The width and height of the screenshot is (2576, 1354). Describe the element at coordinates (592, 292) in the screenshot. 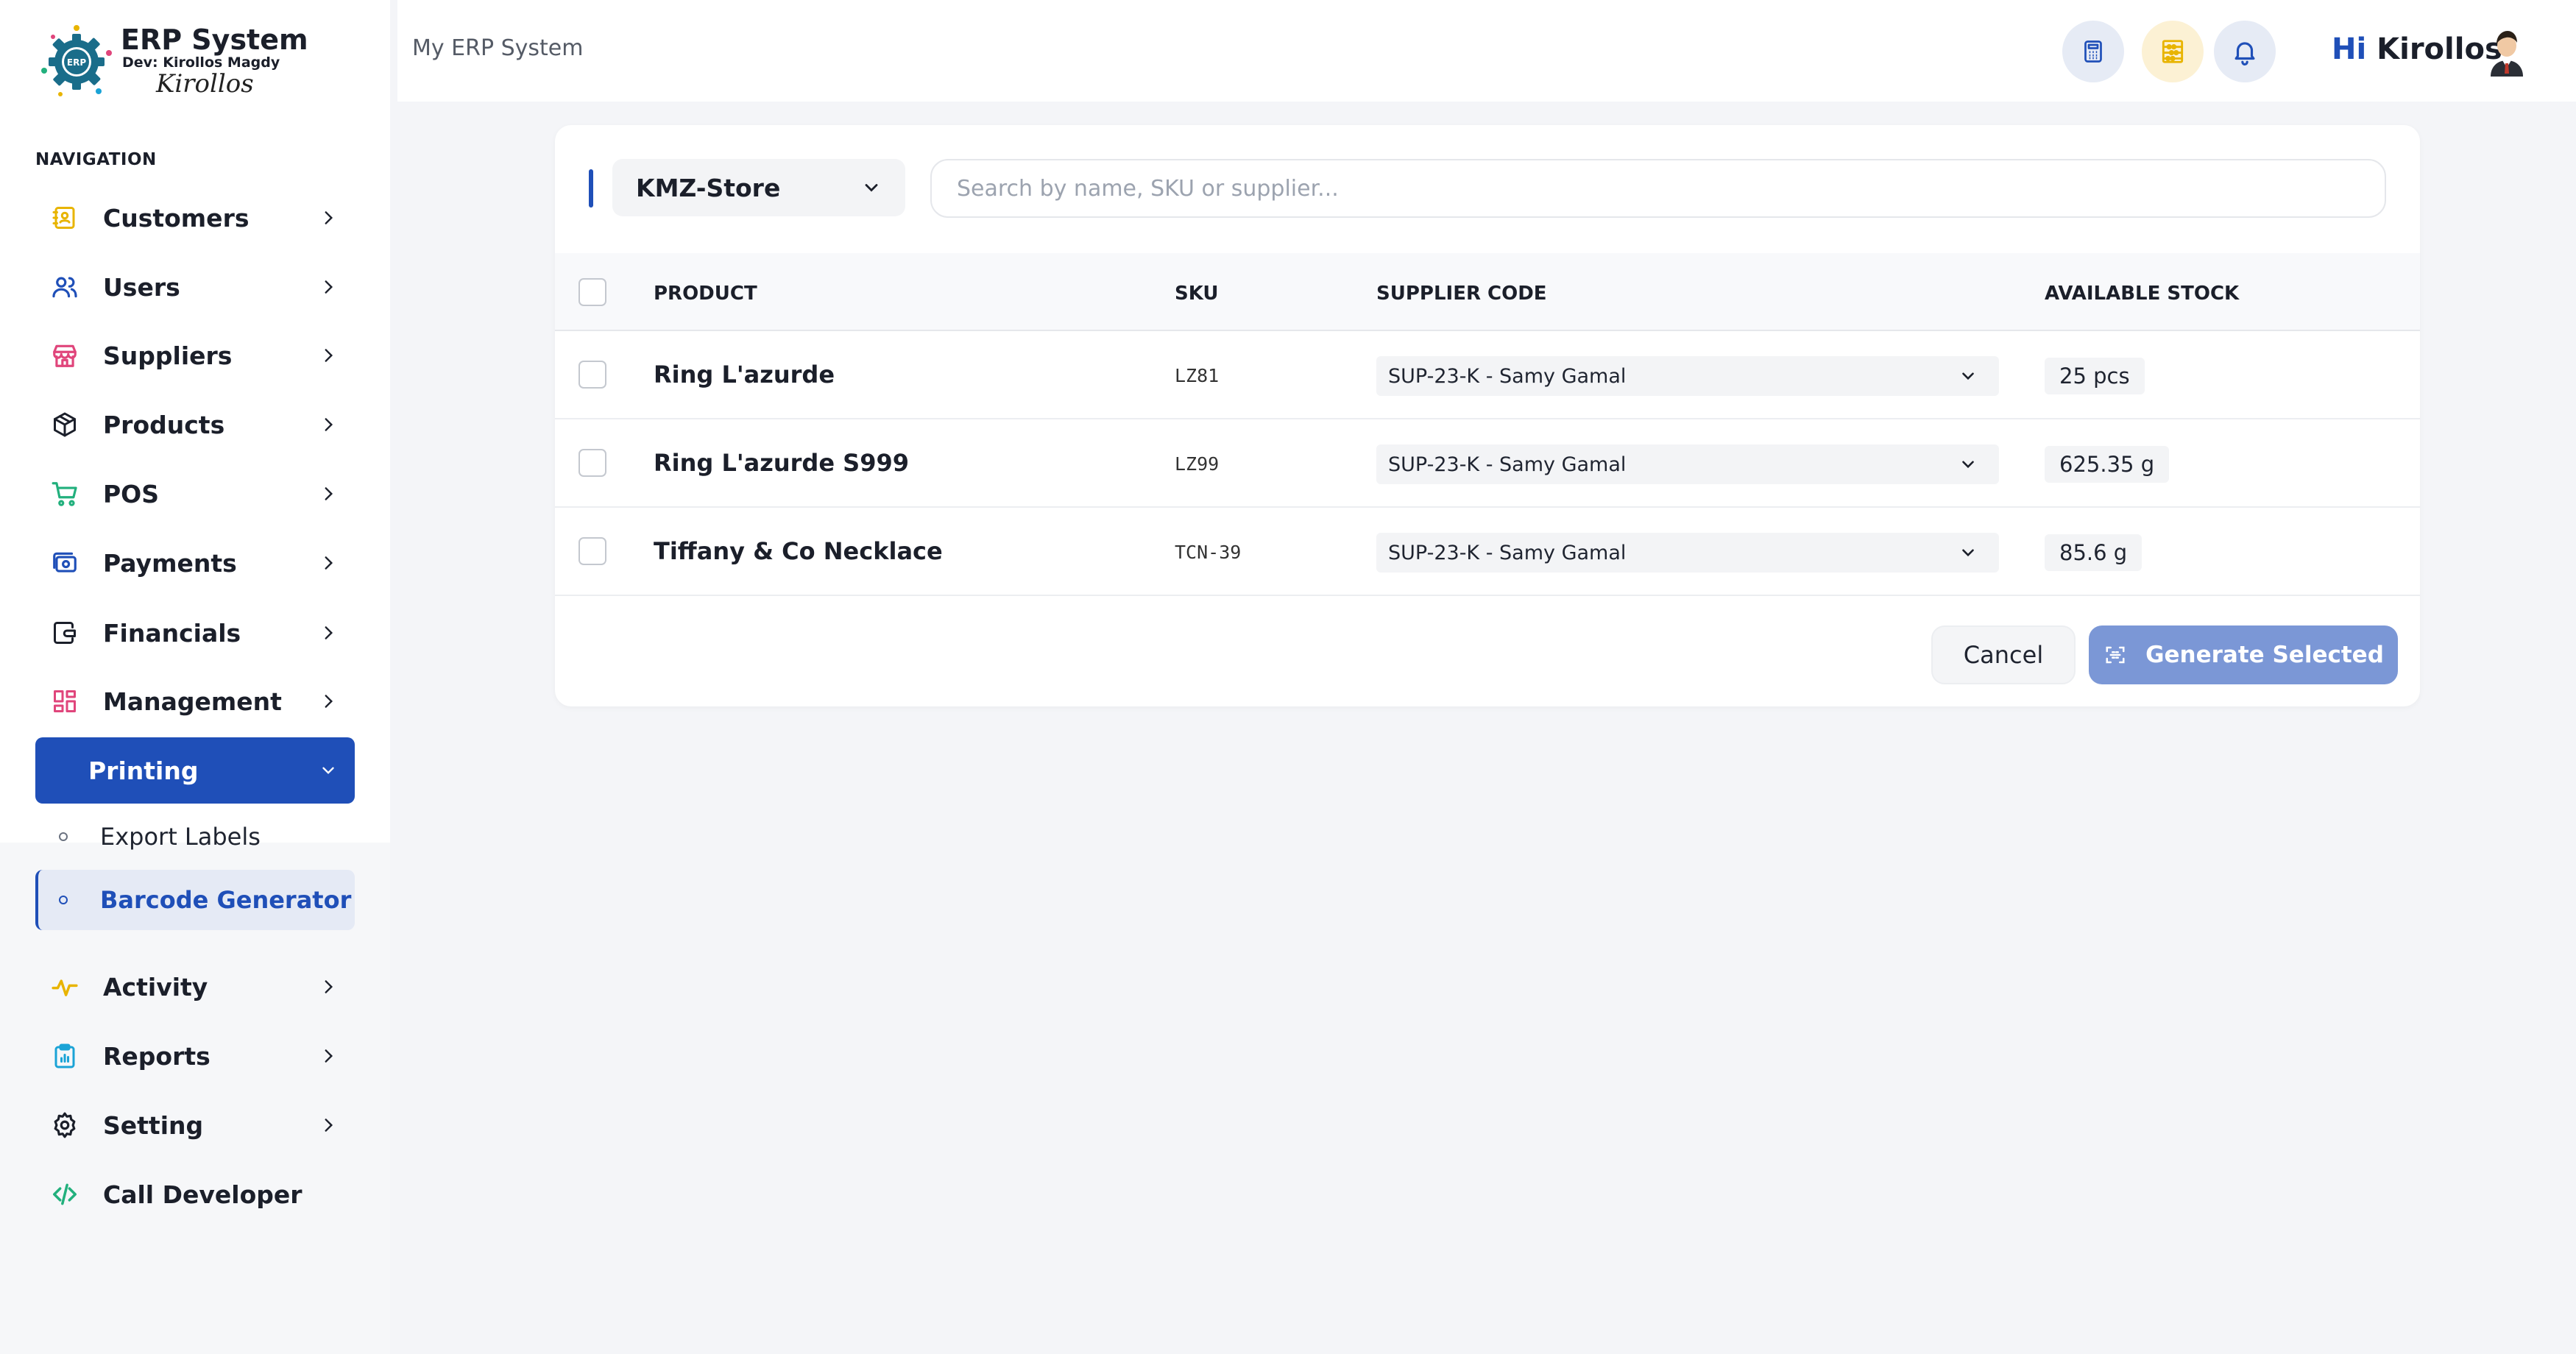

I see `select-all-checkbox` at that location.